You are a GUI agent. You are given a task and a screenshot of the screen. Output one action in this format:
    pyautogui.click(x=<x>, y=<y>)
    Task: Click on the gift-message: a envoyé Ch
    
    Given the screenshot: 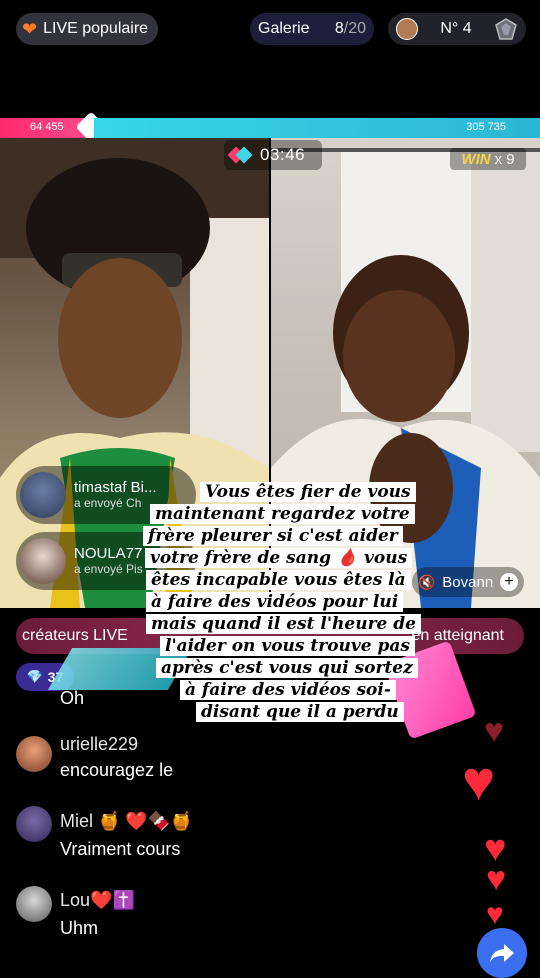 What is the action you would take?
    pyautogui.click(x=108, y=502)
    